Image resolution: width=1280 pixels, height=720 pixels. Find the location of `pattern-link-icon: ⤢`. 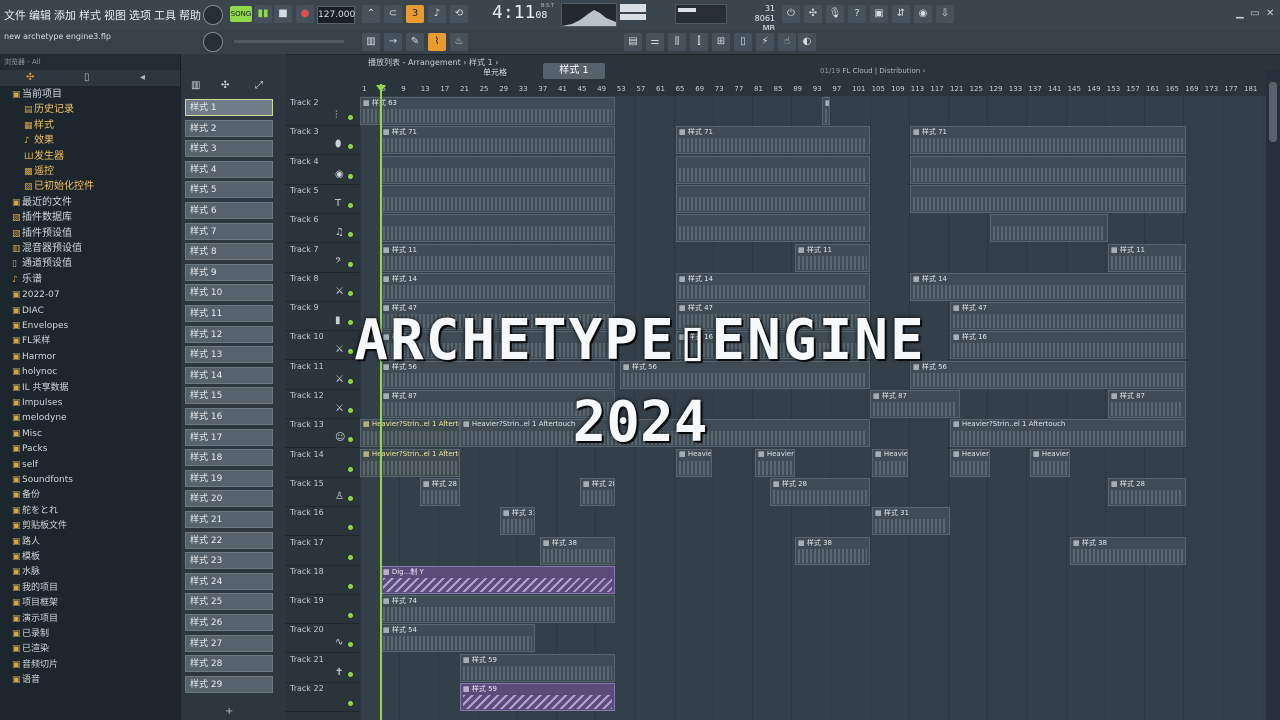

pattern-link-icon: ⤢ is located at coordinates (259, 85).